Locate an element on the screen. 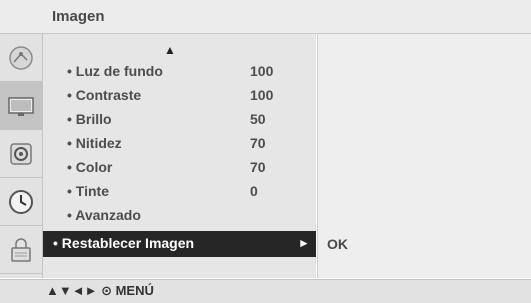 The width and height of the screenshot is (531, 303). satellite-dish-icon is located at coordinates (21, 58).